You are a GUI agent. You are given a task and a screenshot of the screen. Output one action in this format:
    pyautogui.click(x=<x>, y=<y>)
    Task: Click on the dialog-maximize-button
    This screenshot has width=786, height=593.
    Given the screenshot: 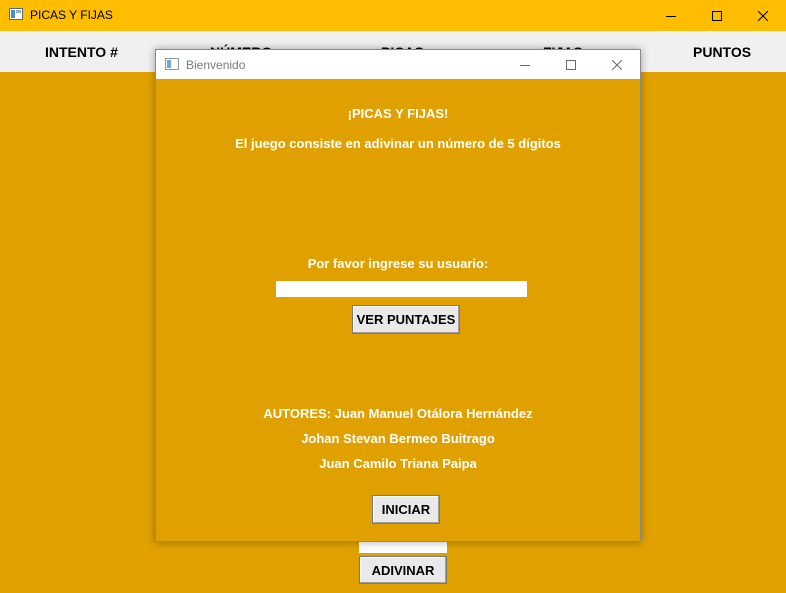 What is the action you would take?
    pyautogui.click(x=571, y=64)
    